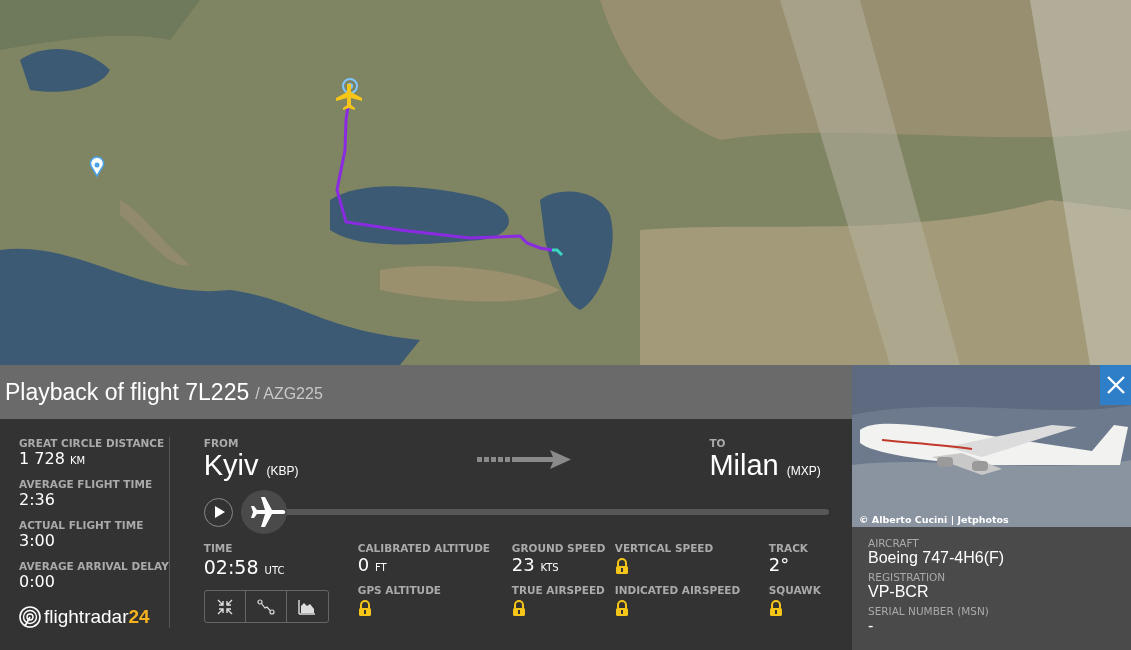 Image resolution: width=1131 pixels, height=650 pixels. Describe the element at coordinates (82, 525) in the screenshot. I see `stat-label: ACTUAL FLIGHT TIME` at that location.